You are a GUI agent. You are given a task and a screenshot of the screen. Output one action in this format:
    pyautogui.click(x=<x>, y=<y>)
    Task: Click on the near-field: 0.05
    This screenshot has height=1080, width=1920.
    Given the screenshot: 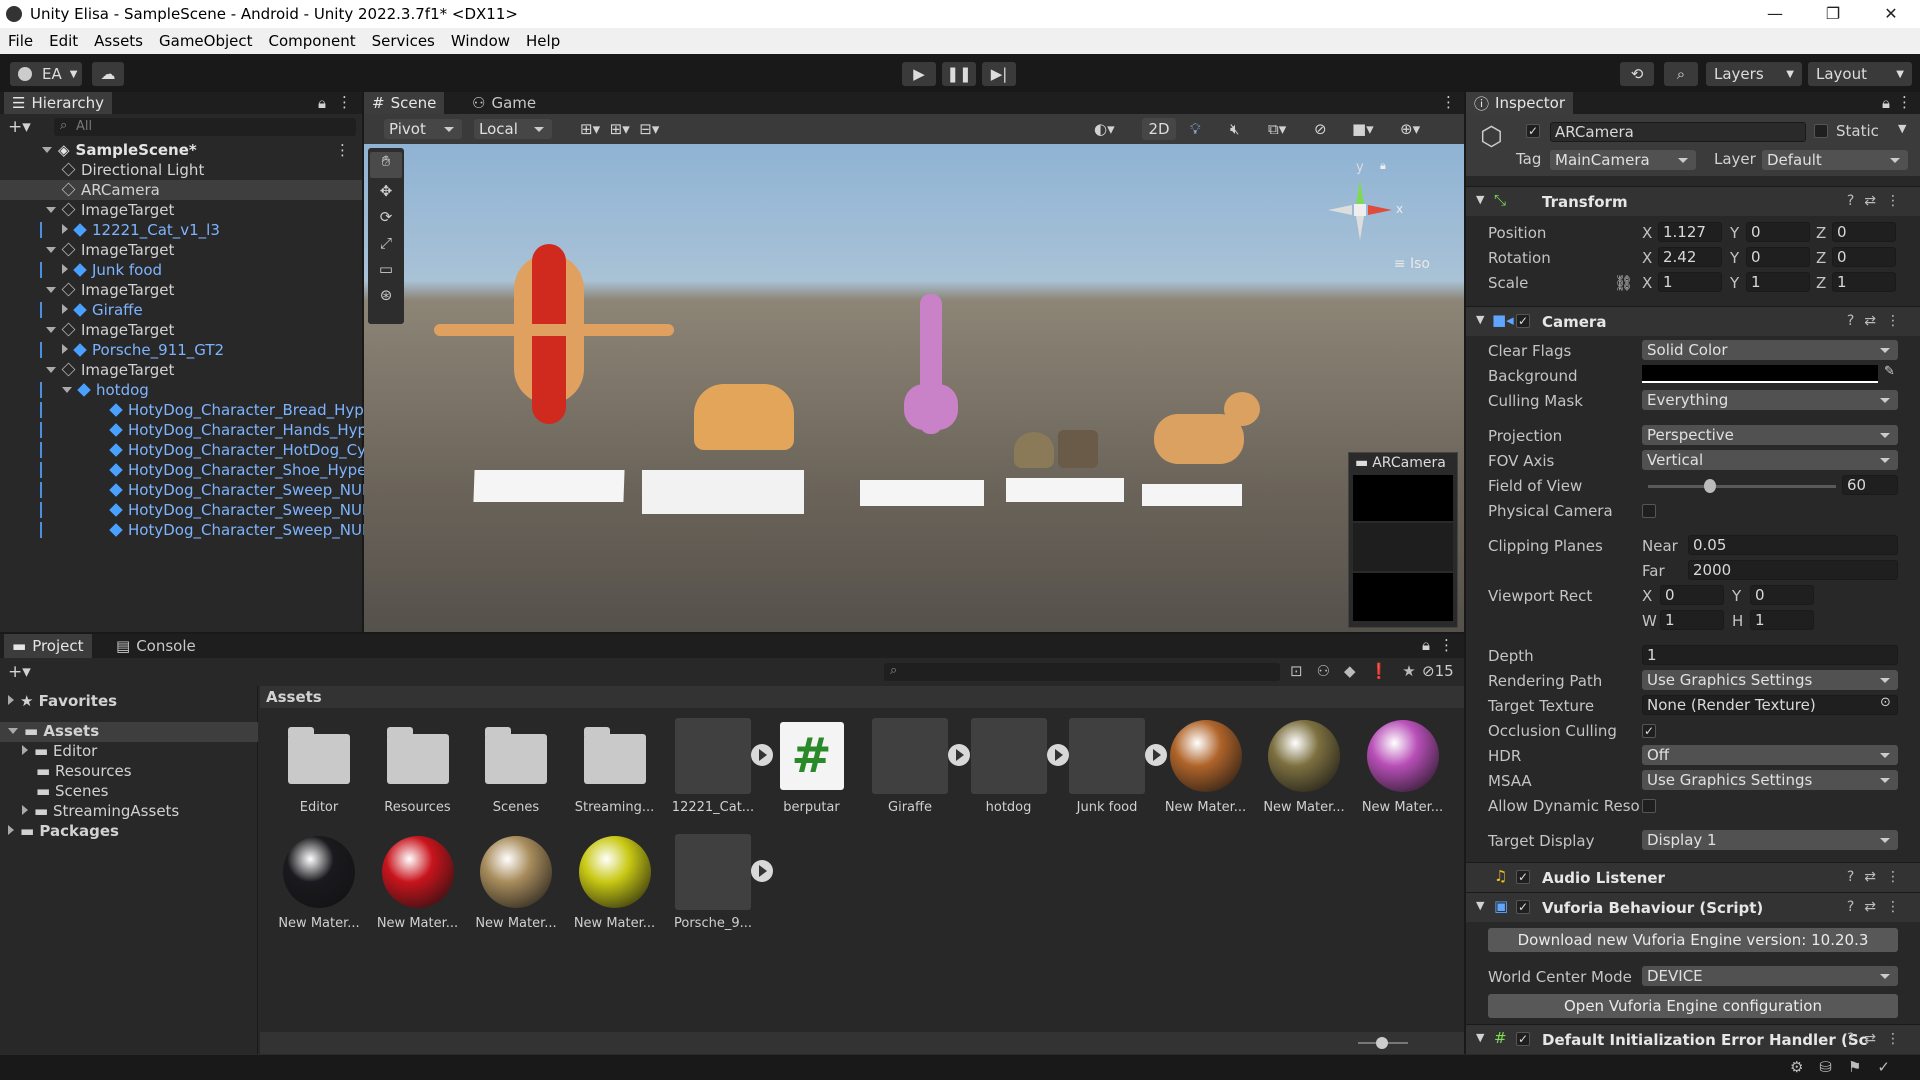 What is the action you would take?
    pyautogui.click(x=1793, y=545)
    